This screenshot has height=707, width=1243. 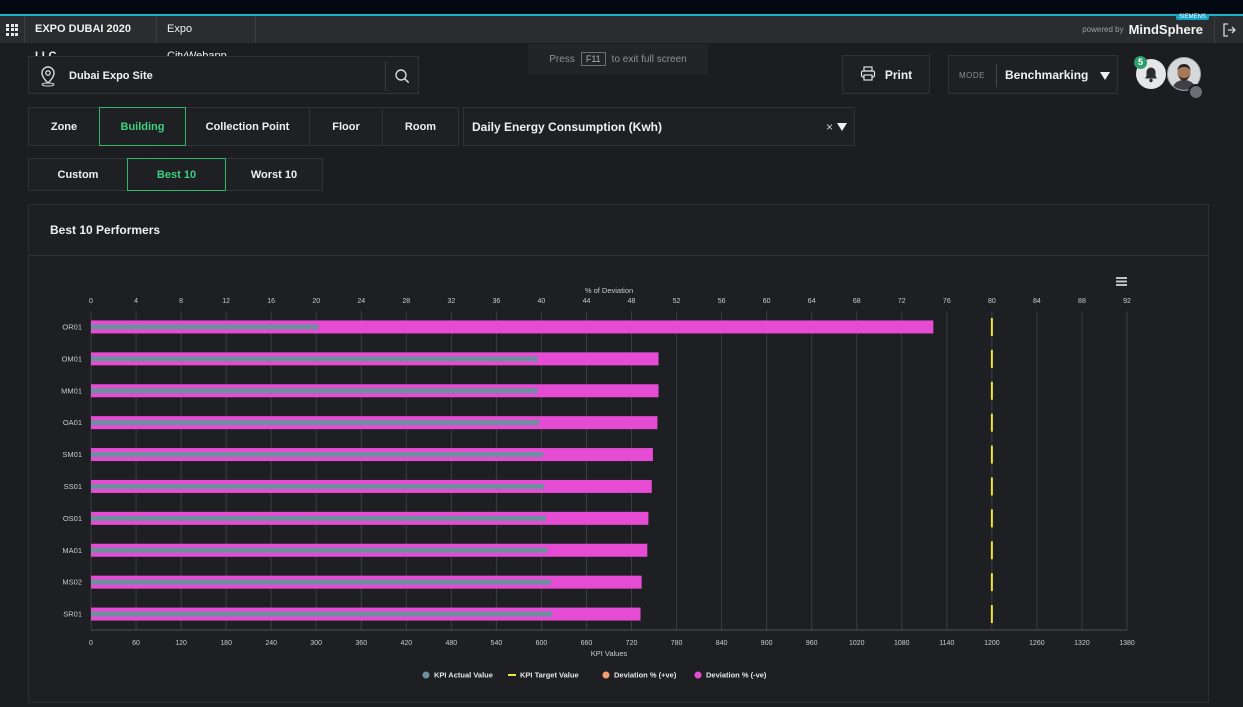 I want to click on print-button: Print, so click(x=886, y=74).